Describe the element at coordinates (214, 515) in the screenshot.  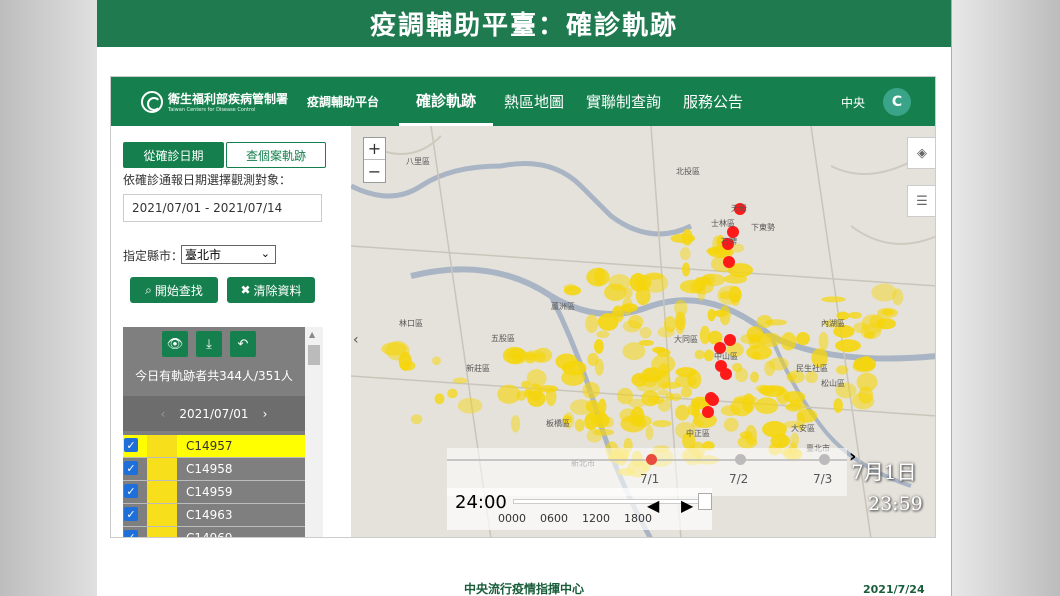
I see `case-row: ✓ C14963` at that location.